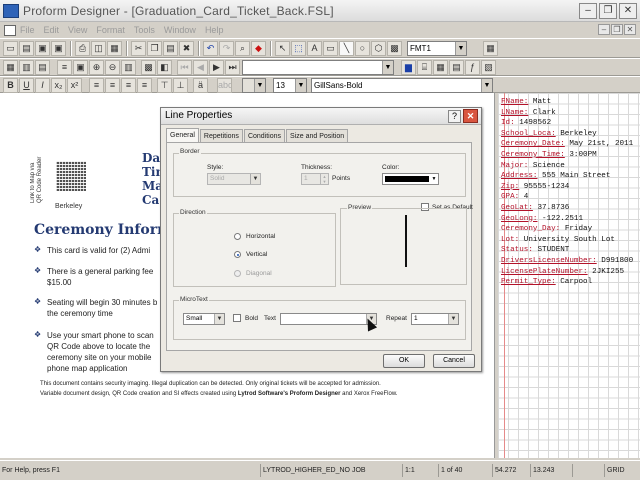 The image size is (640, 480). What do you see at coordinates (27, 30) in the screenshot?
I see `menu-file: File` at bounding box center [27, 30].